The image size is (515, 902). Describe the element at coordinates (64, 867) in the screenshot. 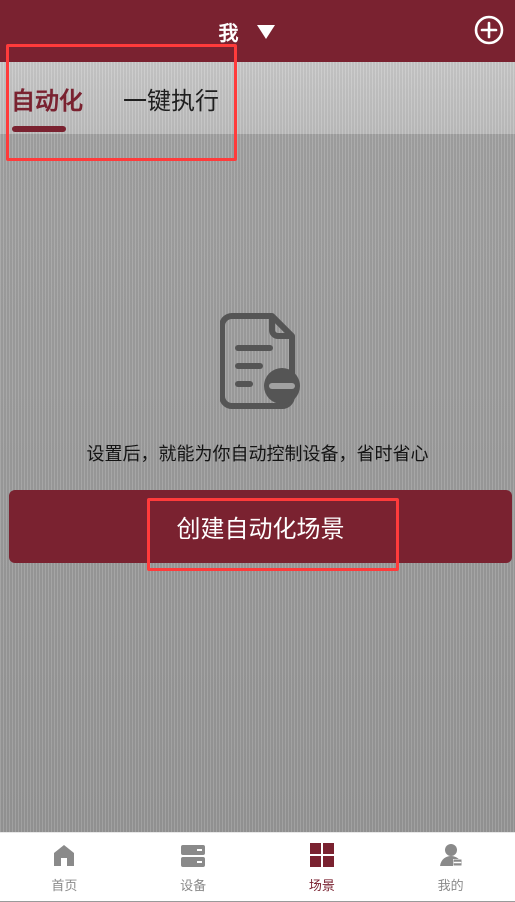

I see `nav-home: 首页` at that location.